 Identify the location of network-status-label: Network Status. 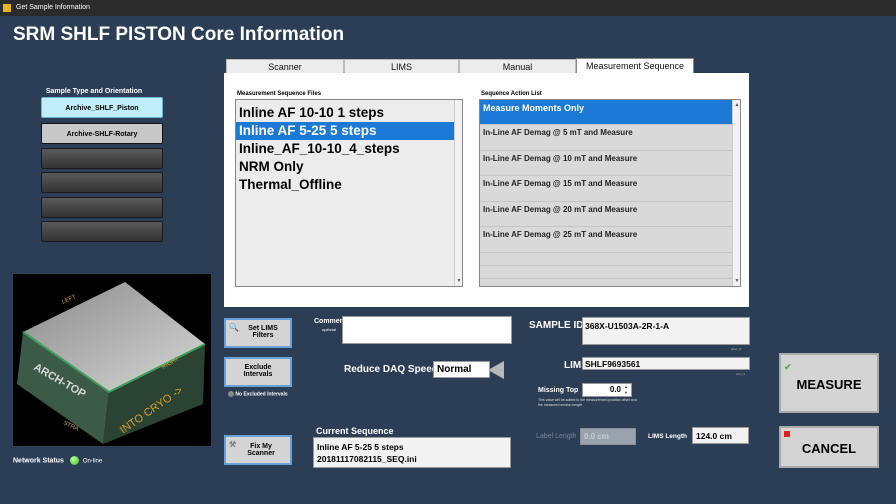
(38, 461).